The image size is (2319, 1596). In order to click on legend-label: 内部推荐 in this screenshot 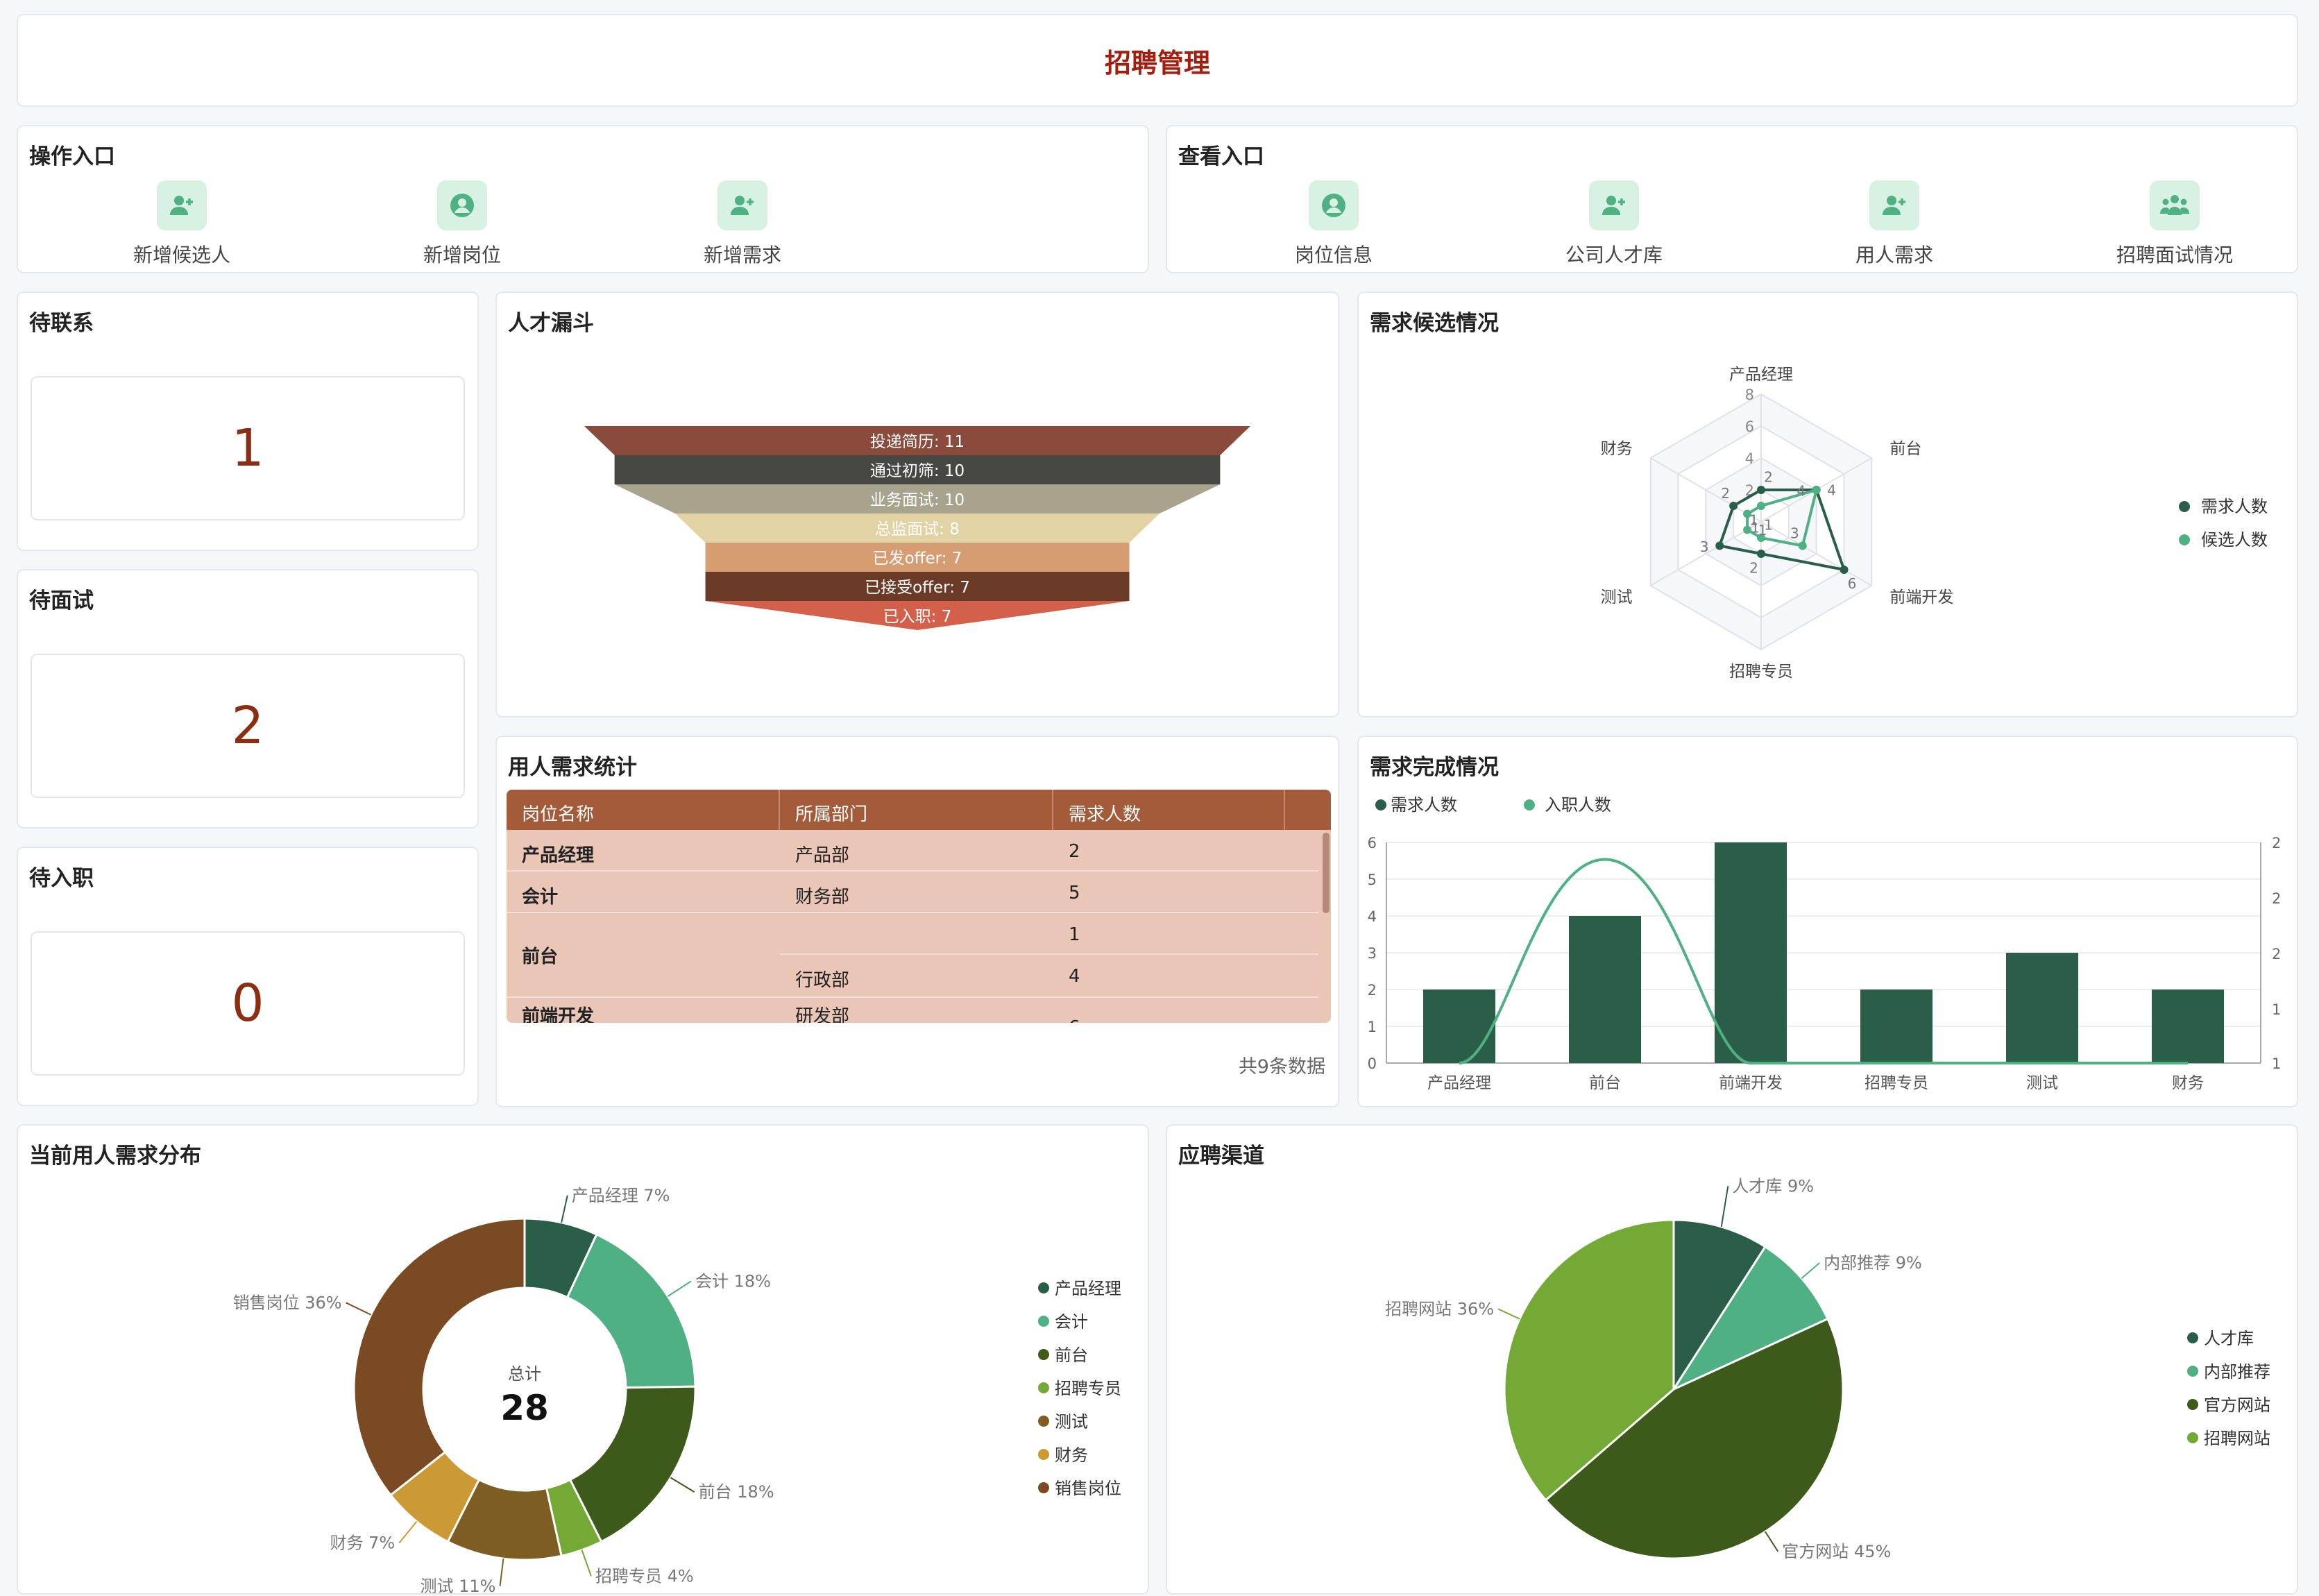, I will do `click(2237, 1372)`.